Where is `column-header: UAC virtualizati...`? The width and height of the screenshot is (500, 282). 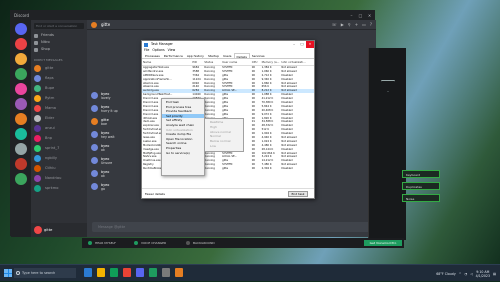 column-header: UAC virtualizati... is located at coordinates (297, 62).